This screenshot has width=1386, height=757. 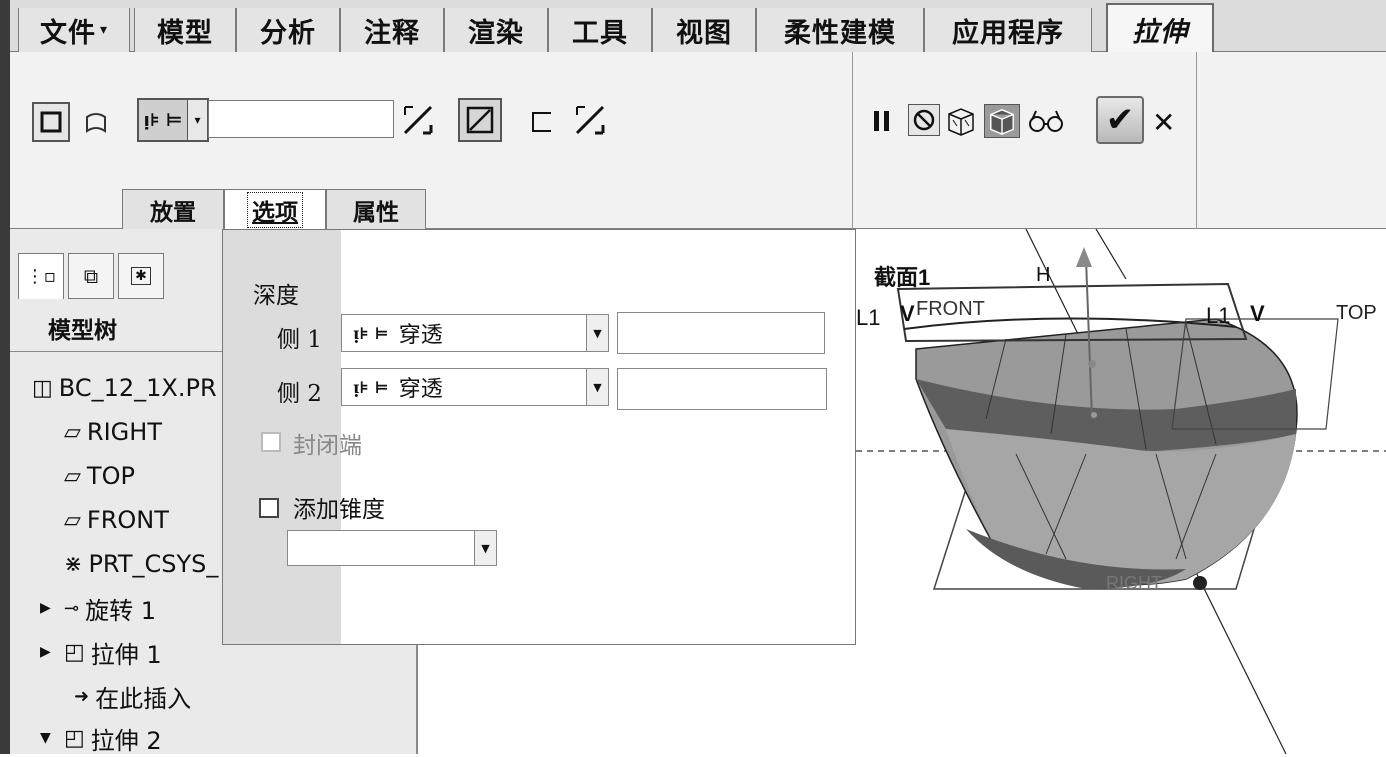 I want to click on add-taper-label: 添加锥度, so click(x=339, y=510).